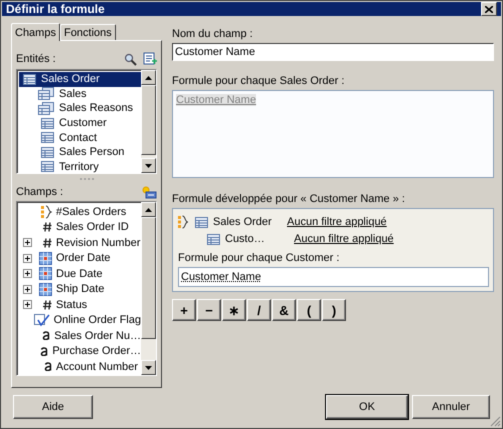 Image resolution: width=503 pixels, height=429 pixels. What do you see at coordinates (40, 192) in the screenshot?
I see `fields-label: Champs :` at bounding box center [40, 192].